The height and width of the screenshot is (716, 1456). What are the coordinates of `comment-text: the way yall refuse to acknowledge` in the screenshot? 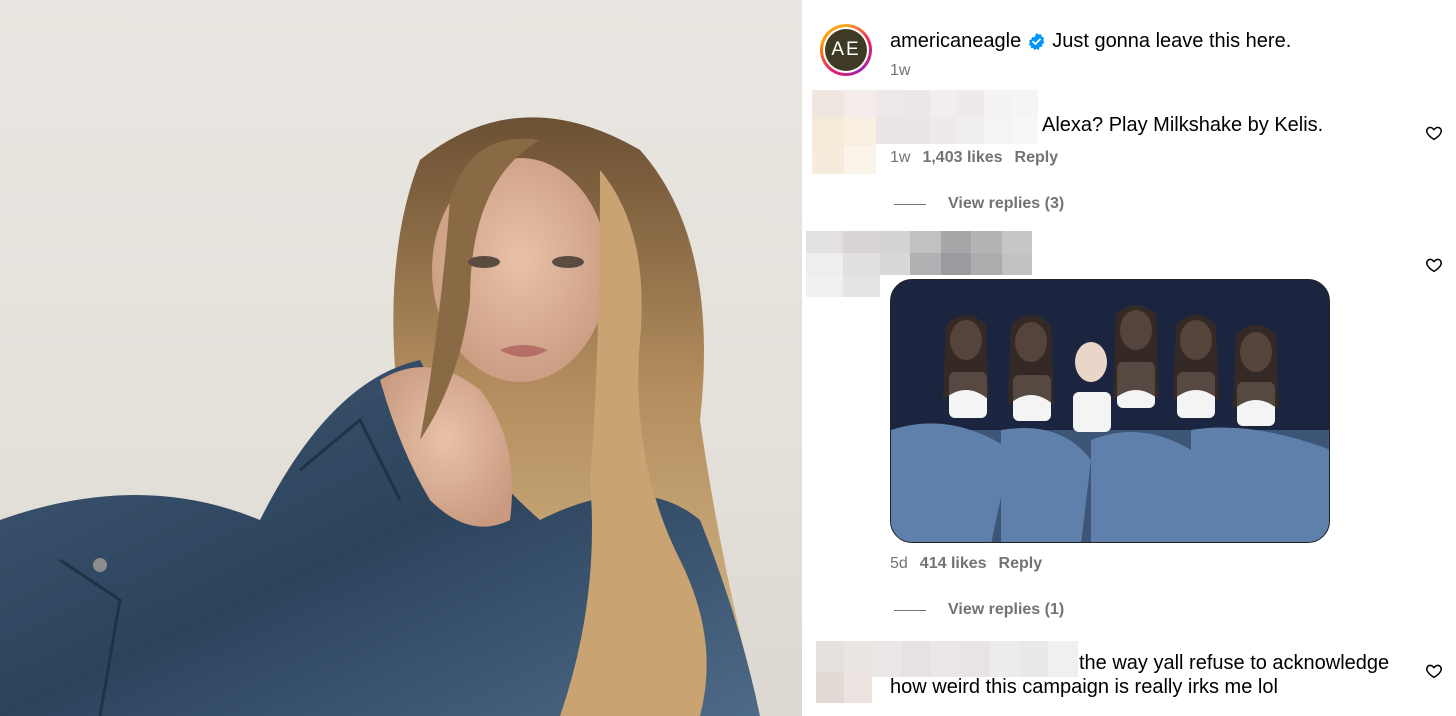 It's located at (1234, 663).